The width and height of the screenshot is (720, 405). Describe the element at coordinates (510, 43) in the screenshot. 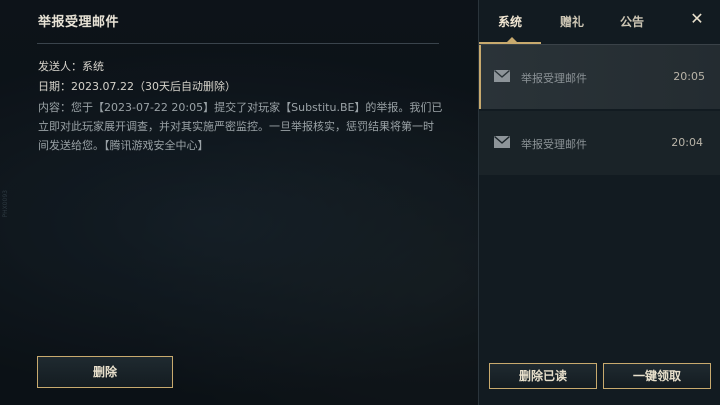

I see `active-tab-indicator` at that location.